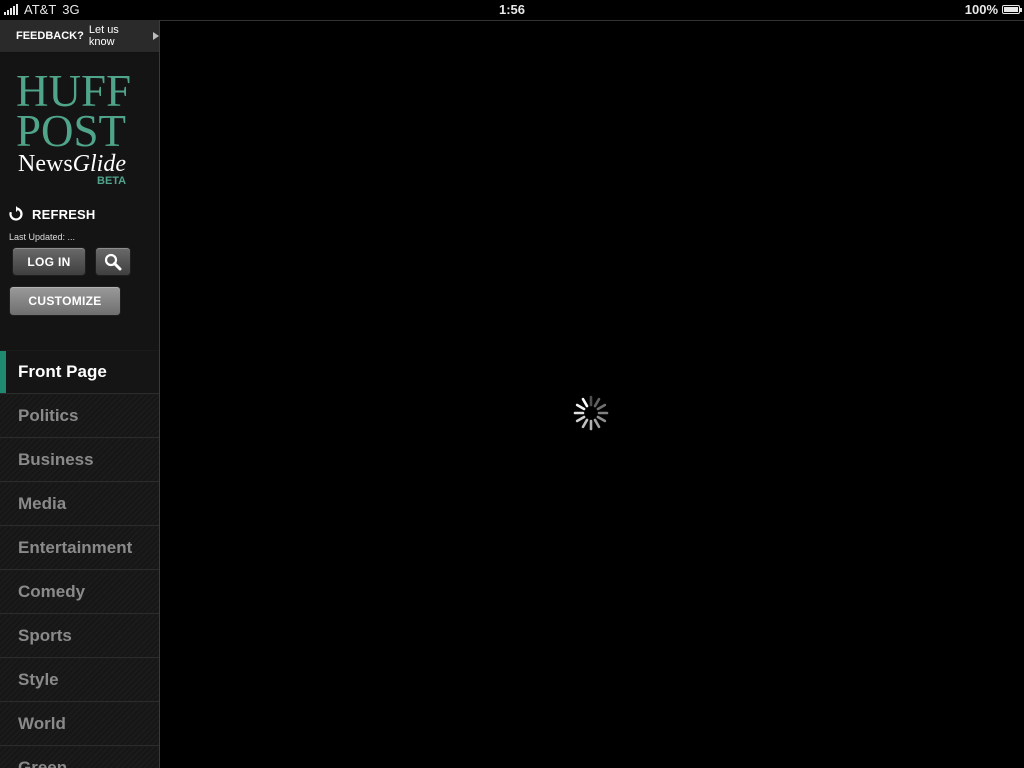 This screenshot has height=768, width=1024. What do you see at coordinates (79, 757) in the screenshot?
I see `nav-item-green: Green` at bounding box center [79, 757].